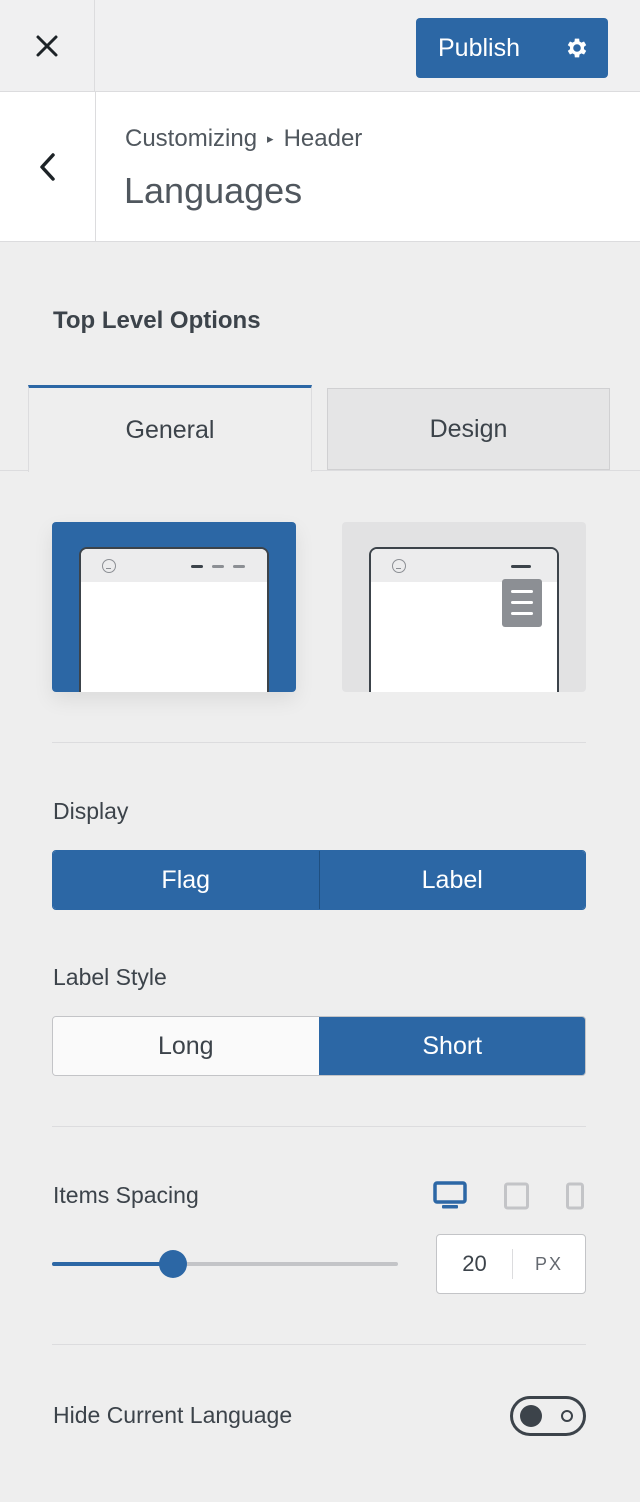 The image size is (640, 1502). I want to click on gear-icon, so click(577, 48).